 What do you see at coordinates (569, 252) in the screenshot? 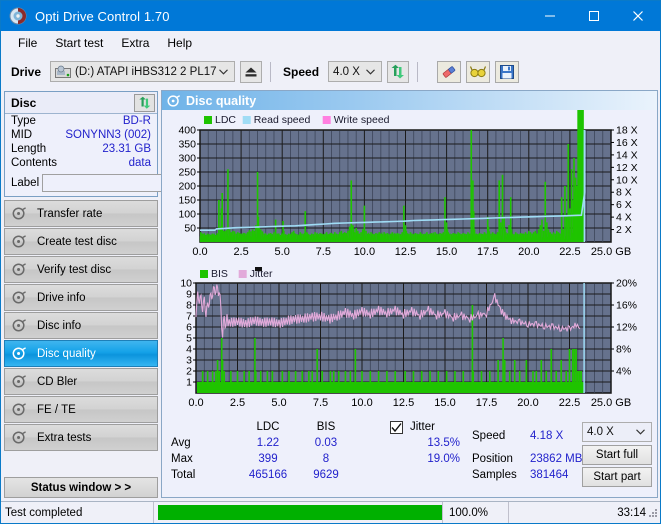
I see `svg-text: 22.5` at bounding box center [569, 252].